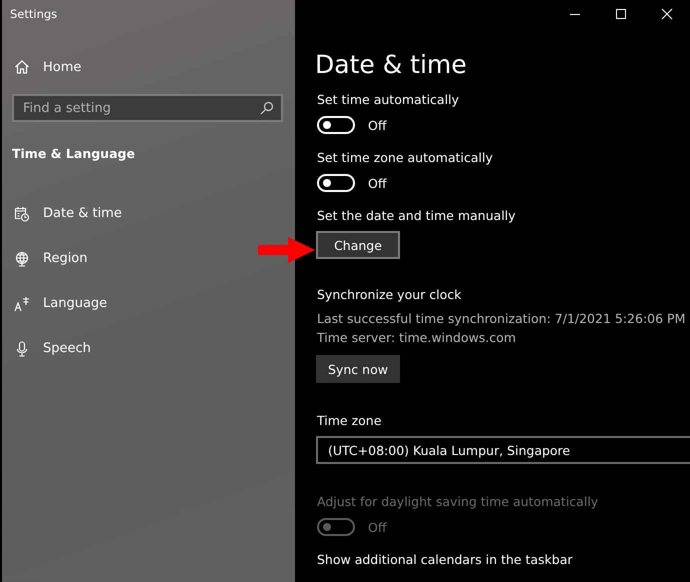 This screenshot has width=690, height=582. I want to click on nav-item: Date & time, so click(148, 213).